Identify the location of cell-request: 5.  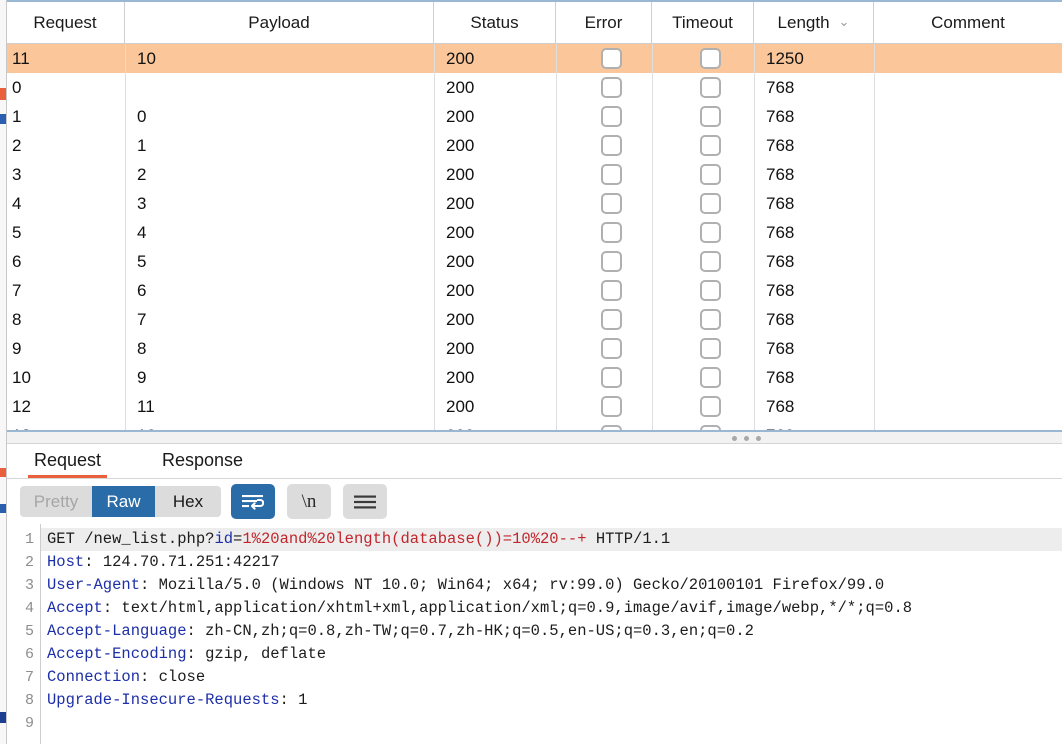
(17, 232).